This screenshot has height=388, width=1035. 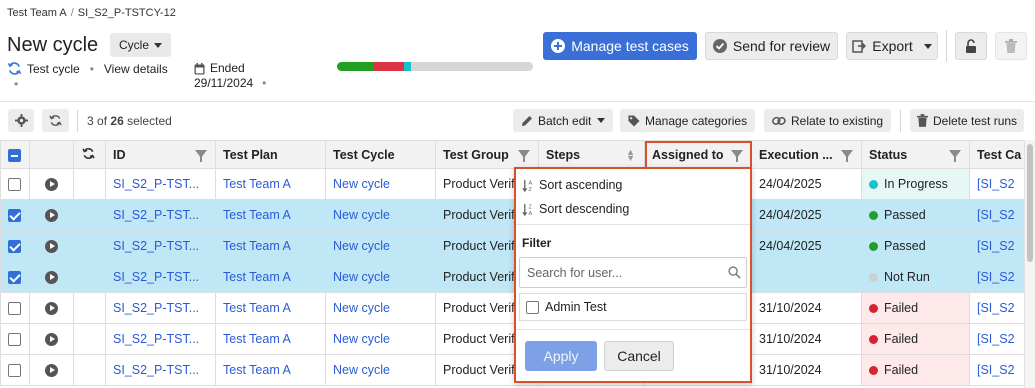 I want to click on grid-scrollbar, so click(x=1029, y=264).